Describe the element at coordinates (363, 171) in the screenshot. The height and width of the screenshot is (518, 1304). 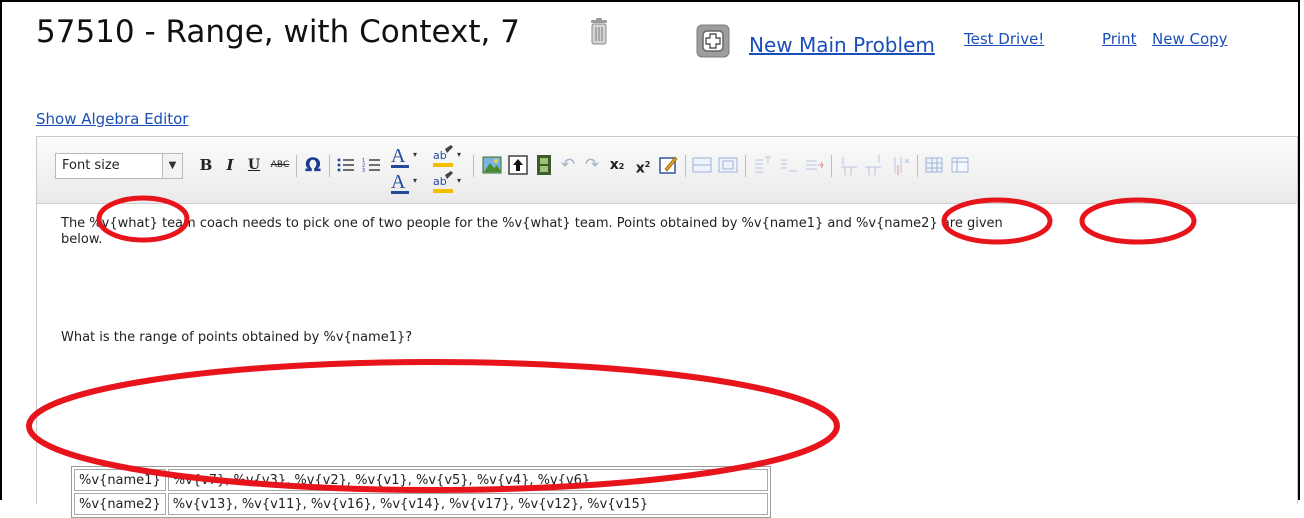
I see `svg-text: 3` at that location.